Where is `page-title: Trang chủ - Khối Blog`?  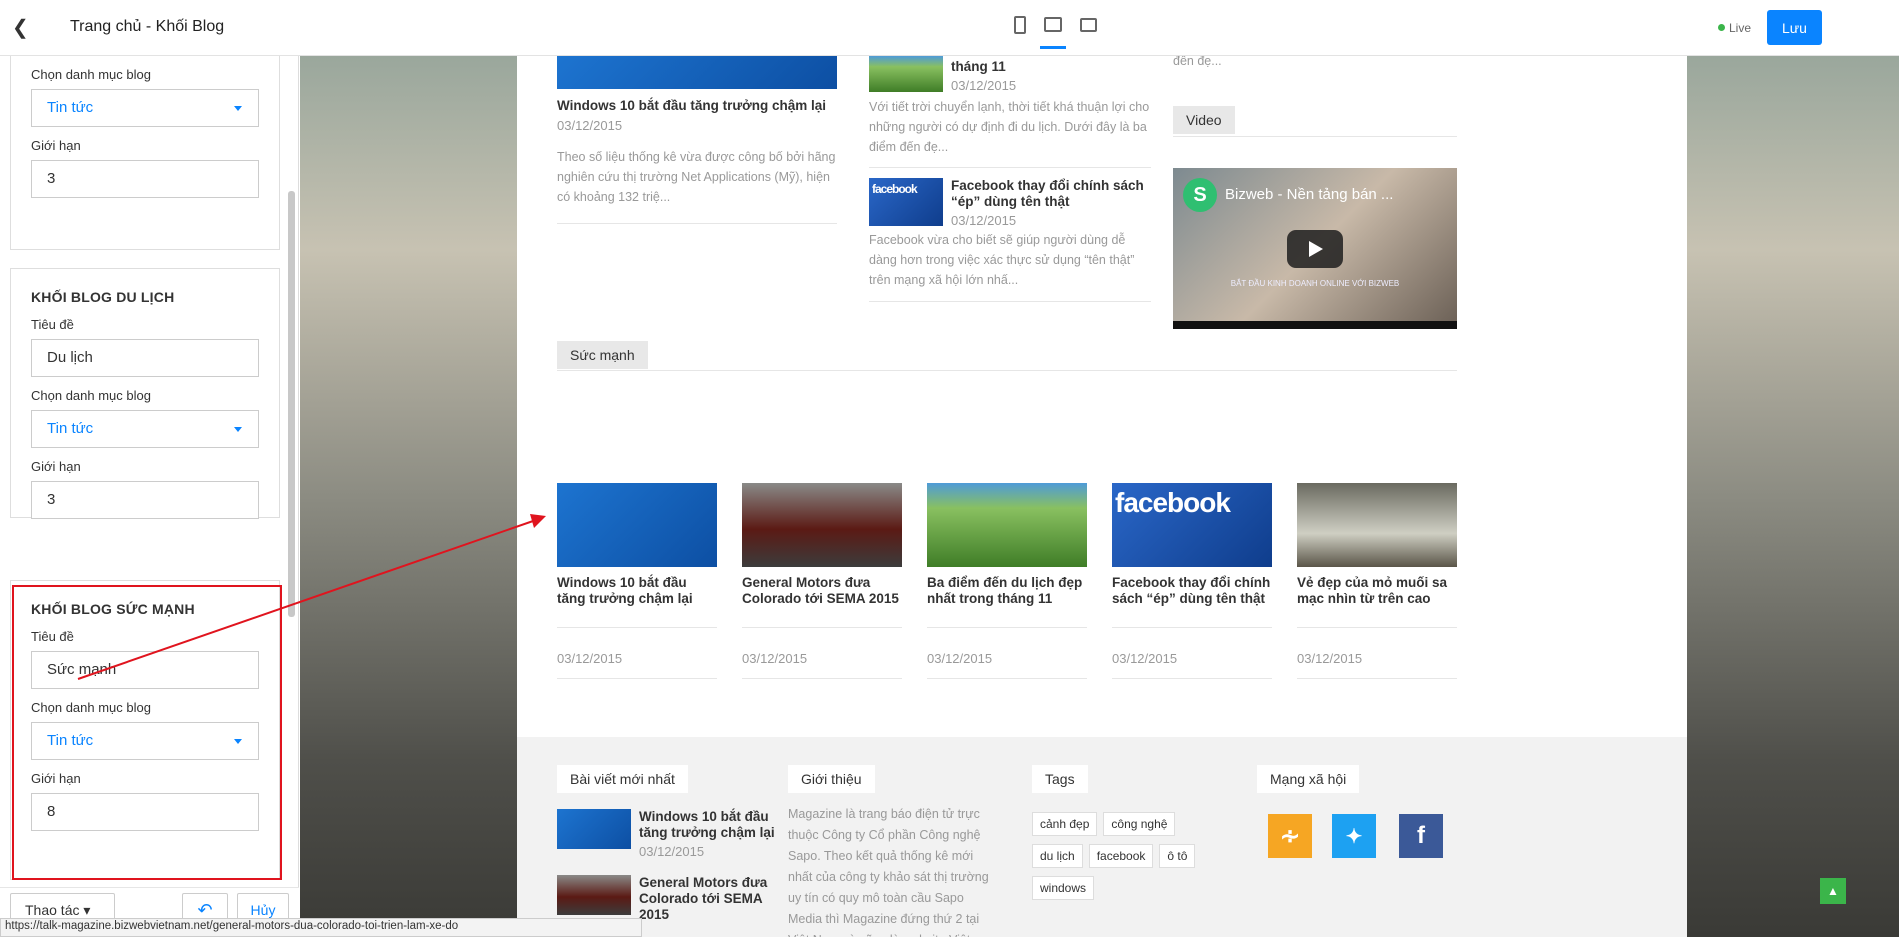 page-title: Trang chủ - Khối Blog is located at coordinates (147, 26).